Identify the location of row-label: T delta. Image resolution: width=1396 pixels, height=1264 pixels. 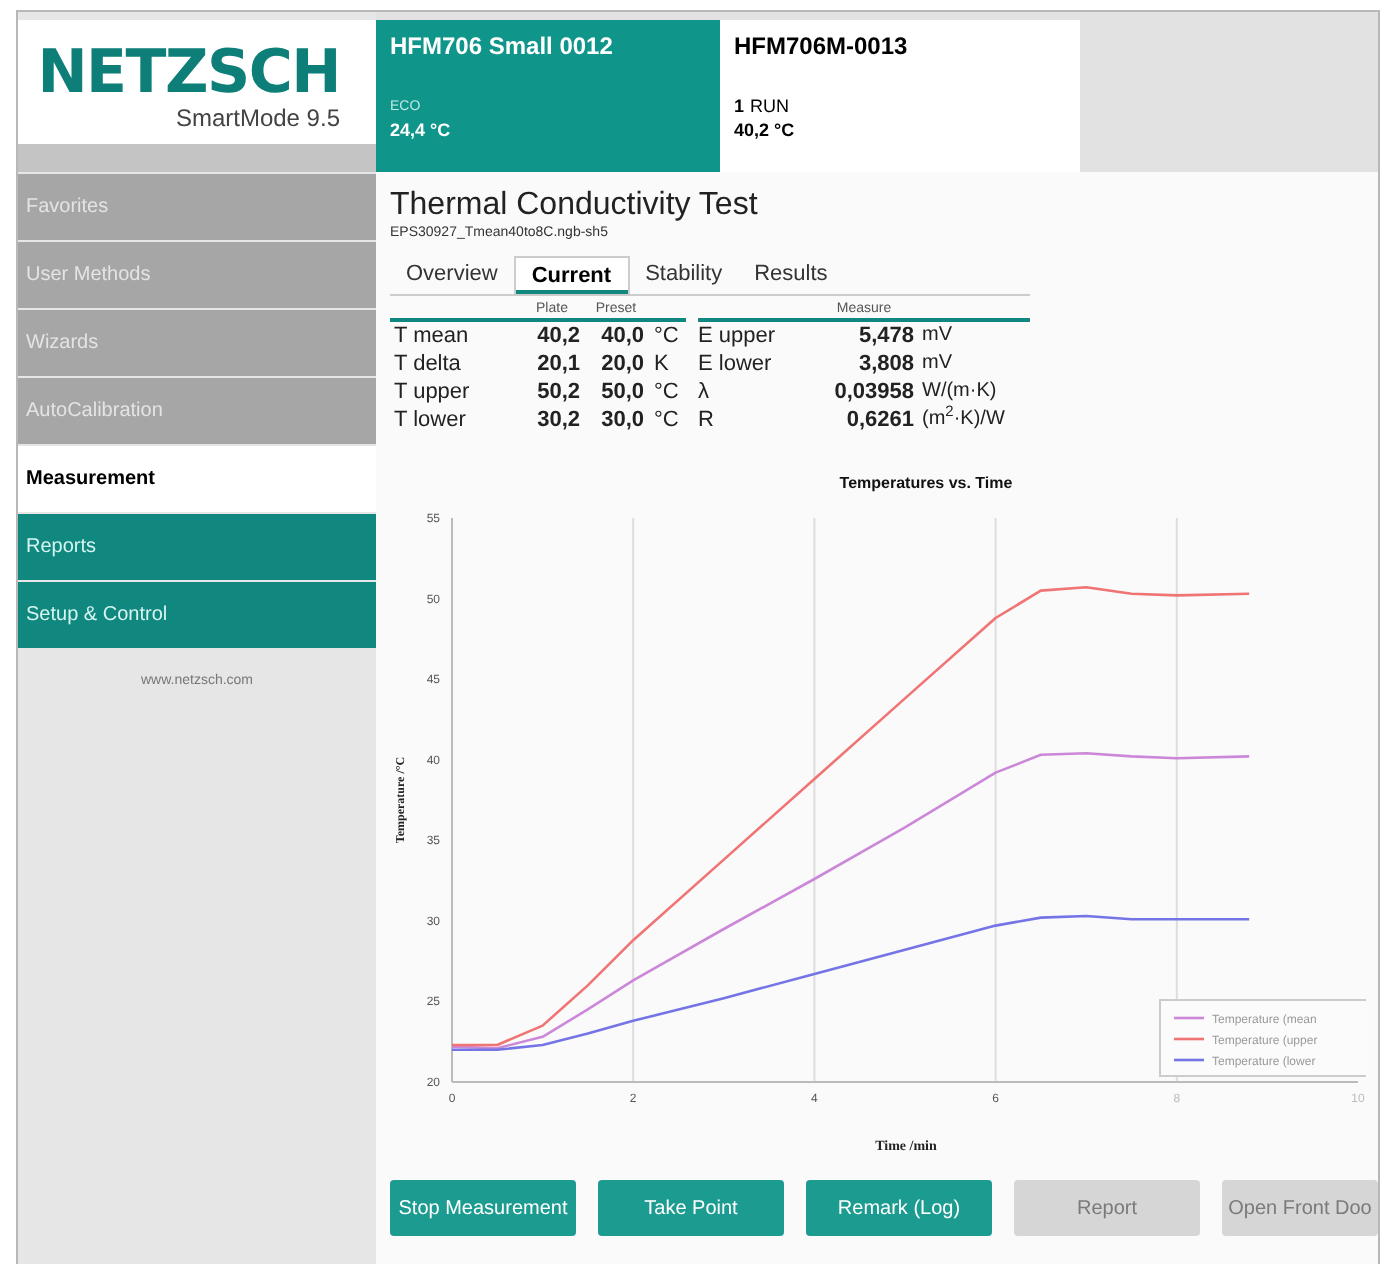
(427, 364).